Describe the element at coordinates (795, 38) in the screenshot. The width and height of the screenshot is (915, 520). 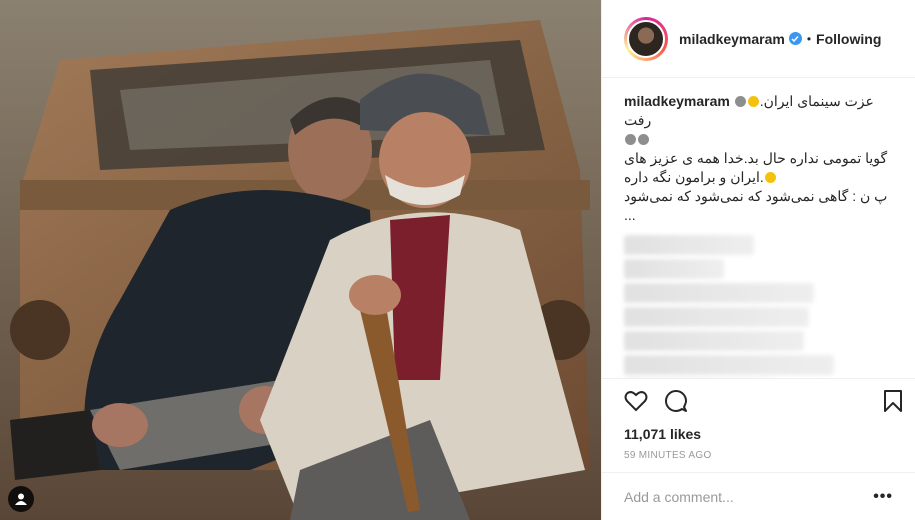
I see `verified-badge-icon` at that location.